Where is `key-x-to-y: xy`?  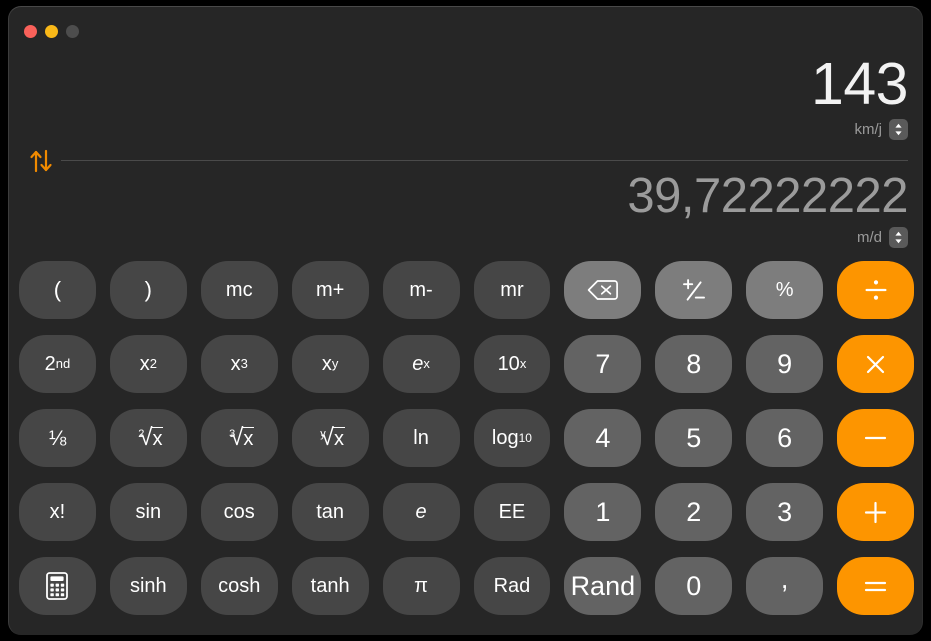 key-x-to-y: xy is located at coordinates (330, 364).